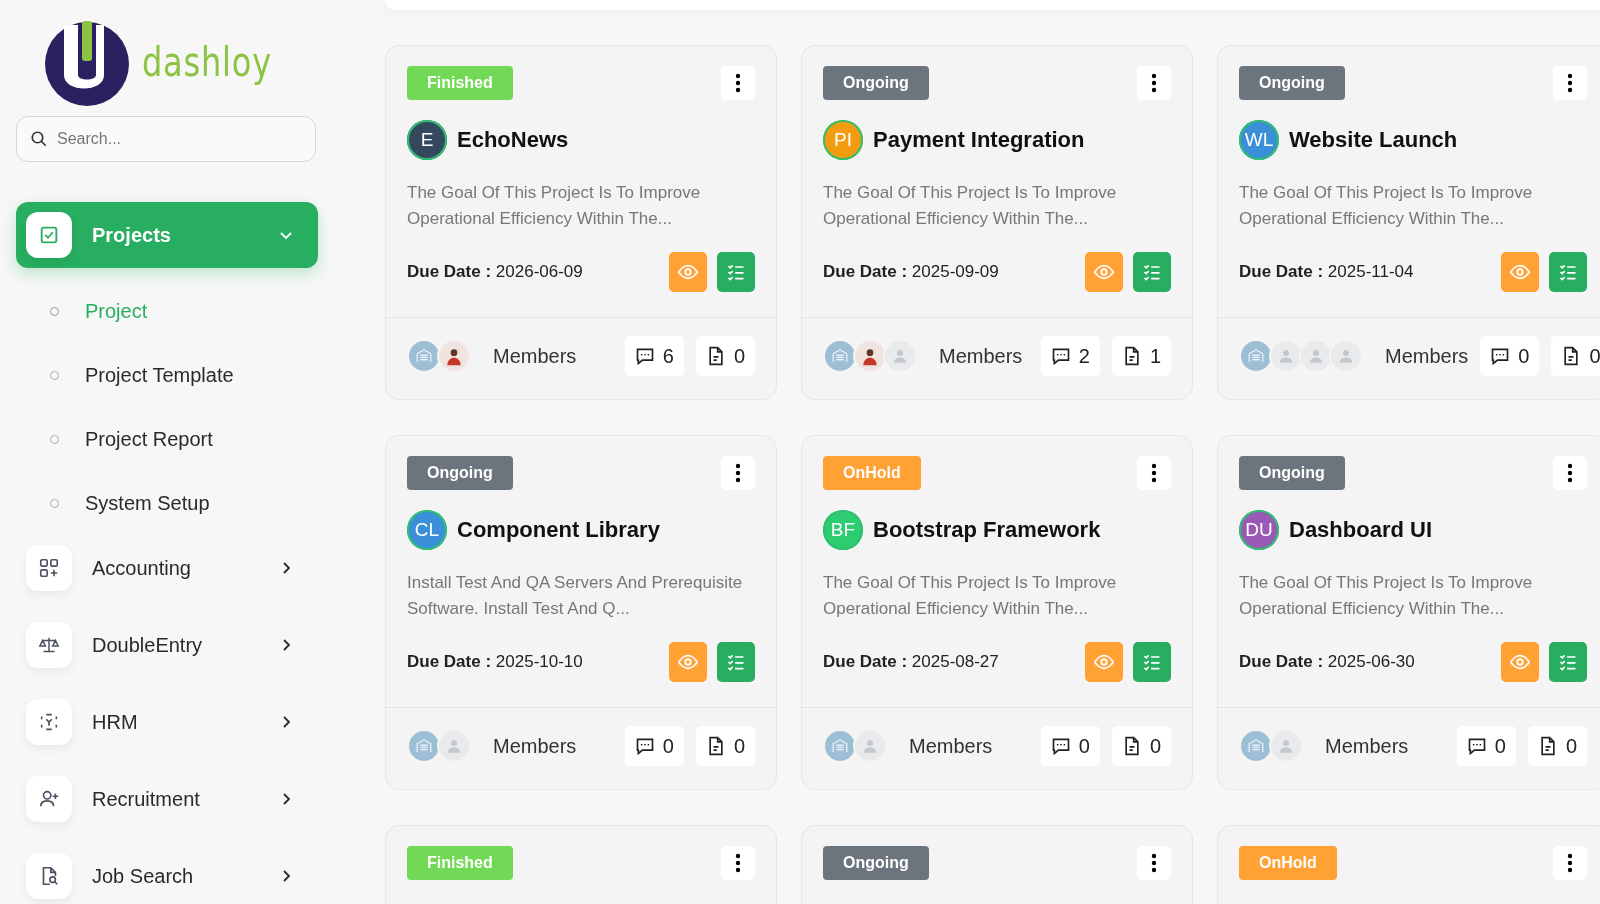 This screenshot has width=1600, height=904. Describe the element at coordinates (49, 568) in the screenshot. I see `grid-plus-icon` at that location.